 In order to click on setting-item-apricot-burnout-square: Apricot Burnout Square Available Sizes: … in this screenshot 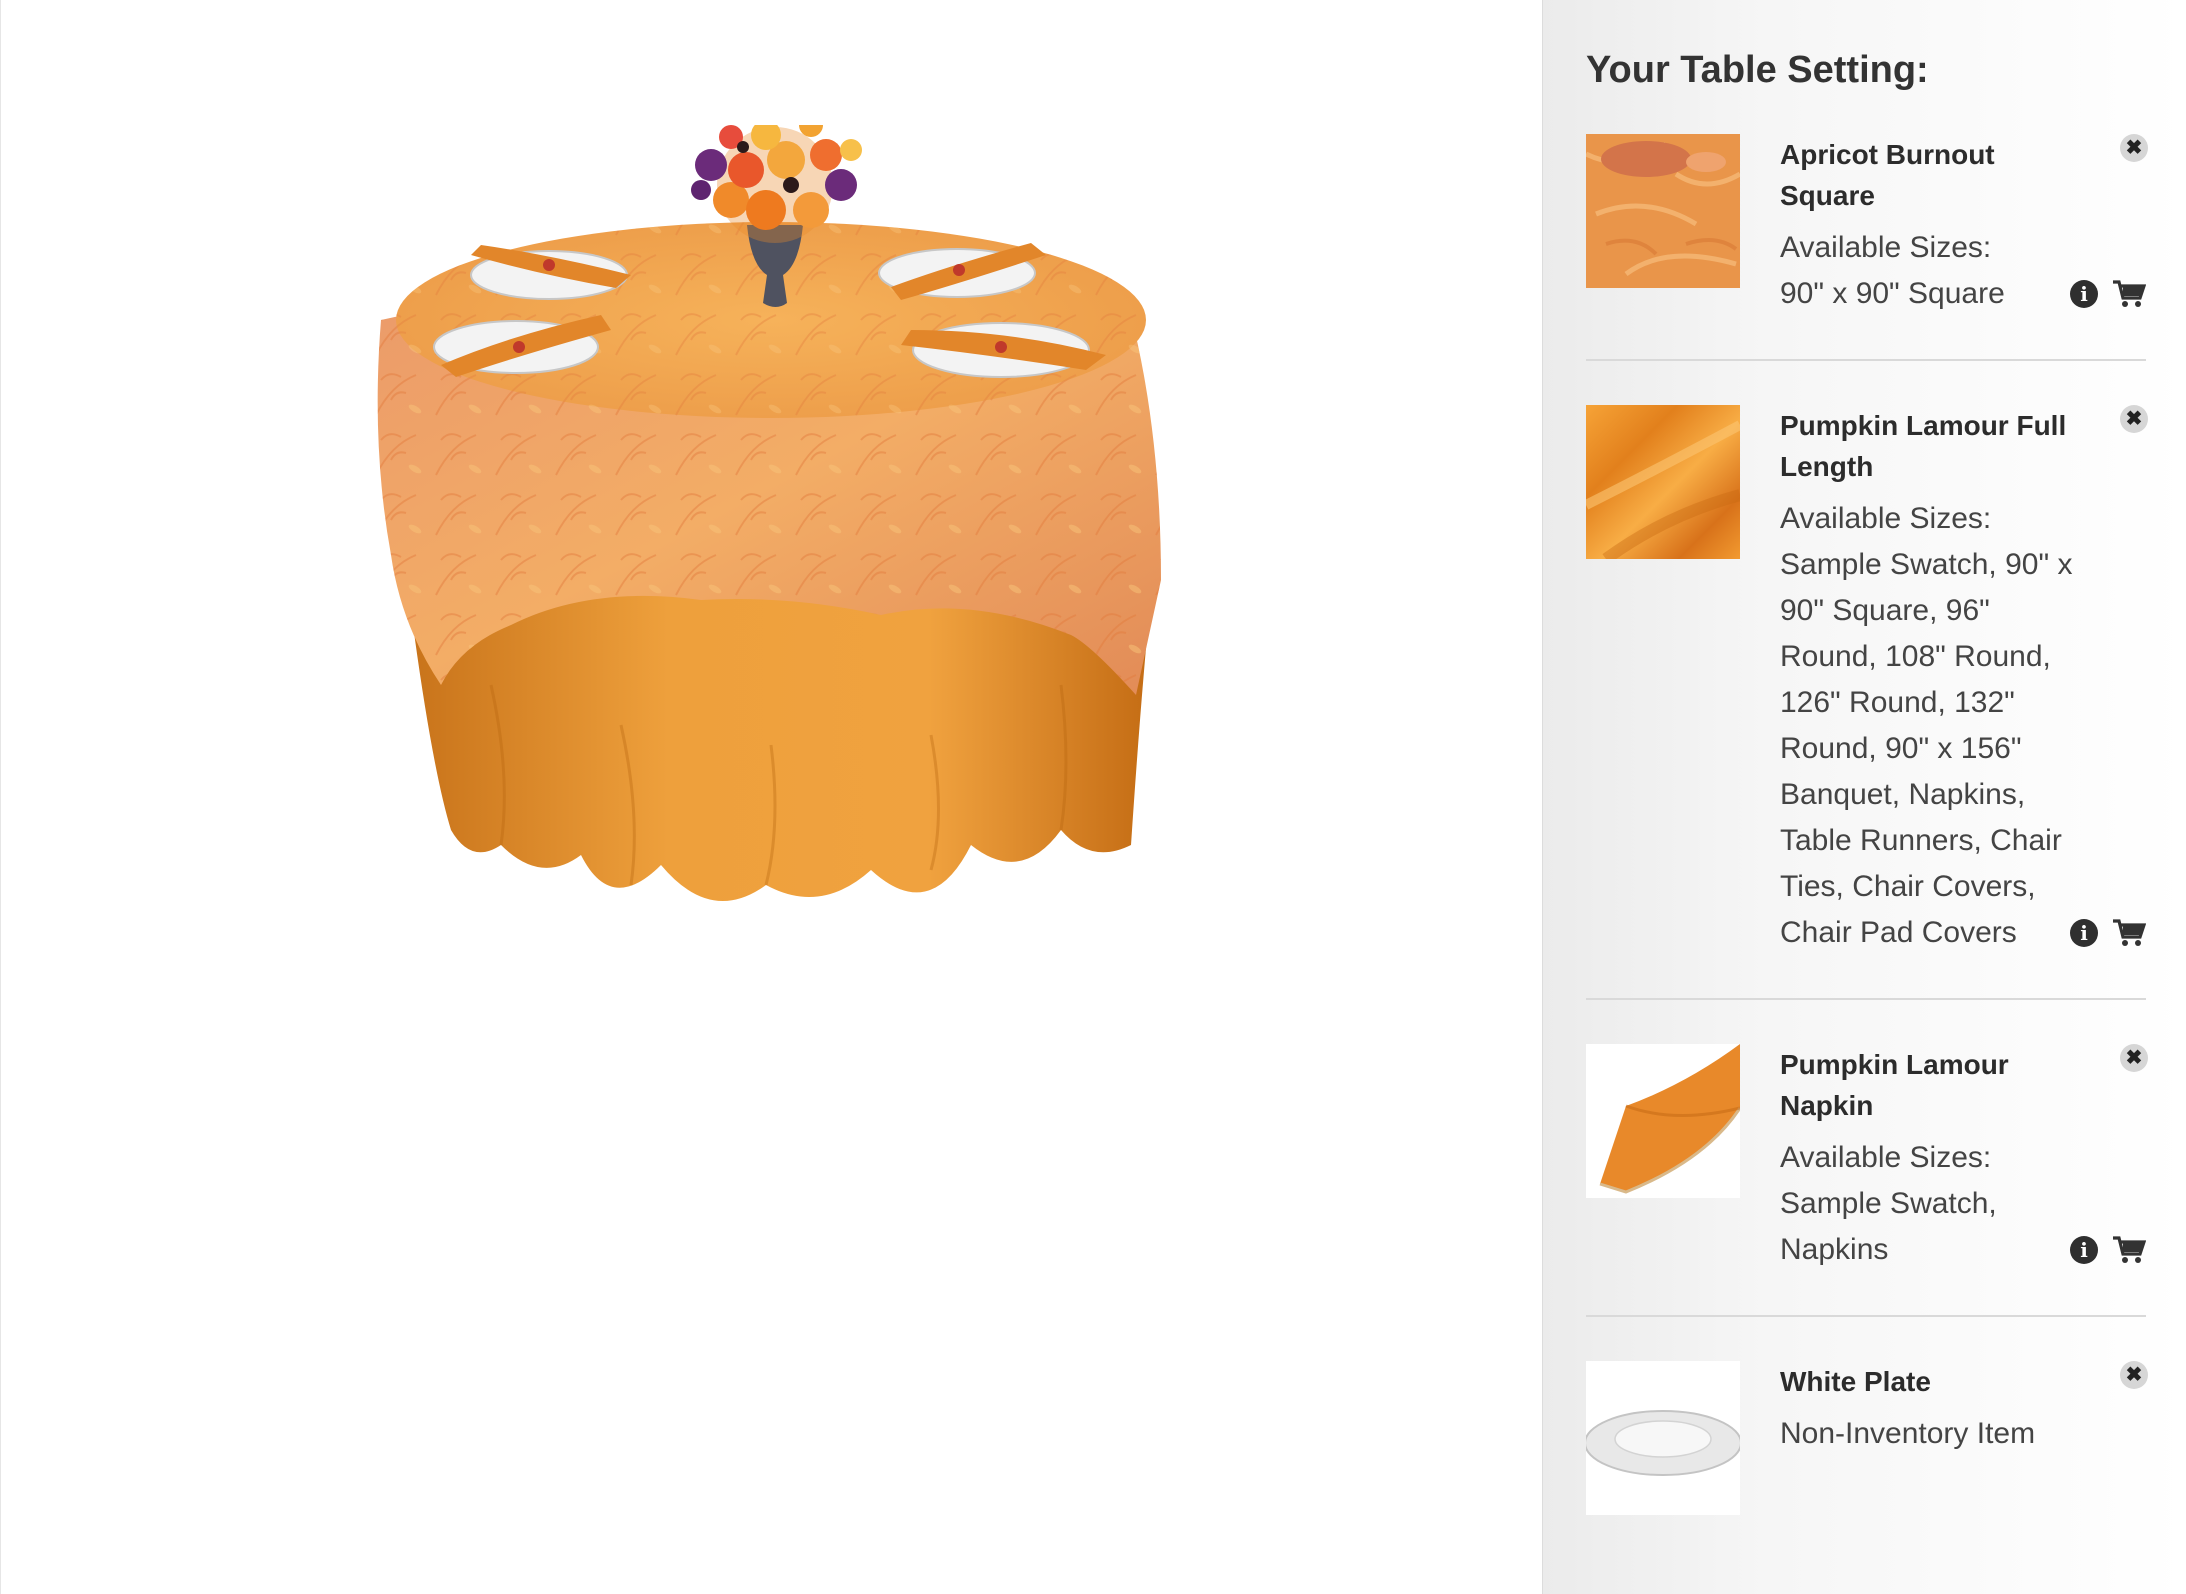, I will do `click(1867, 247)`.